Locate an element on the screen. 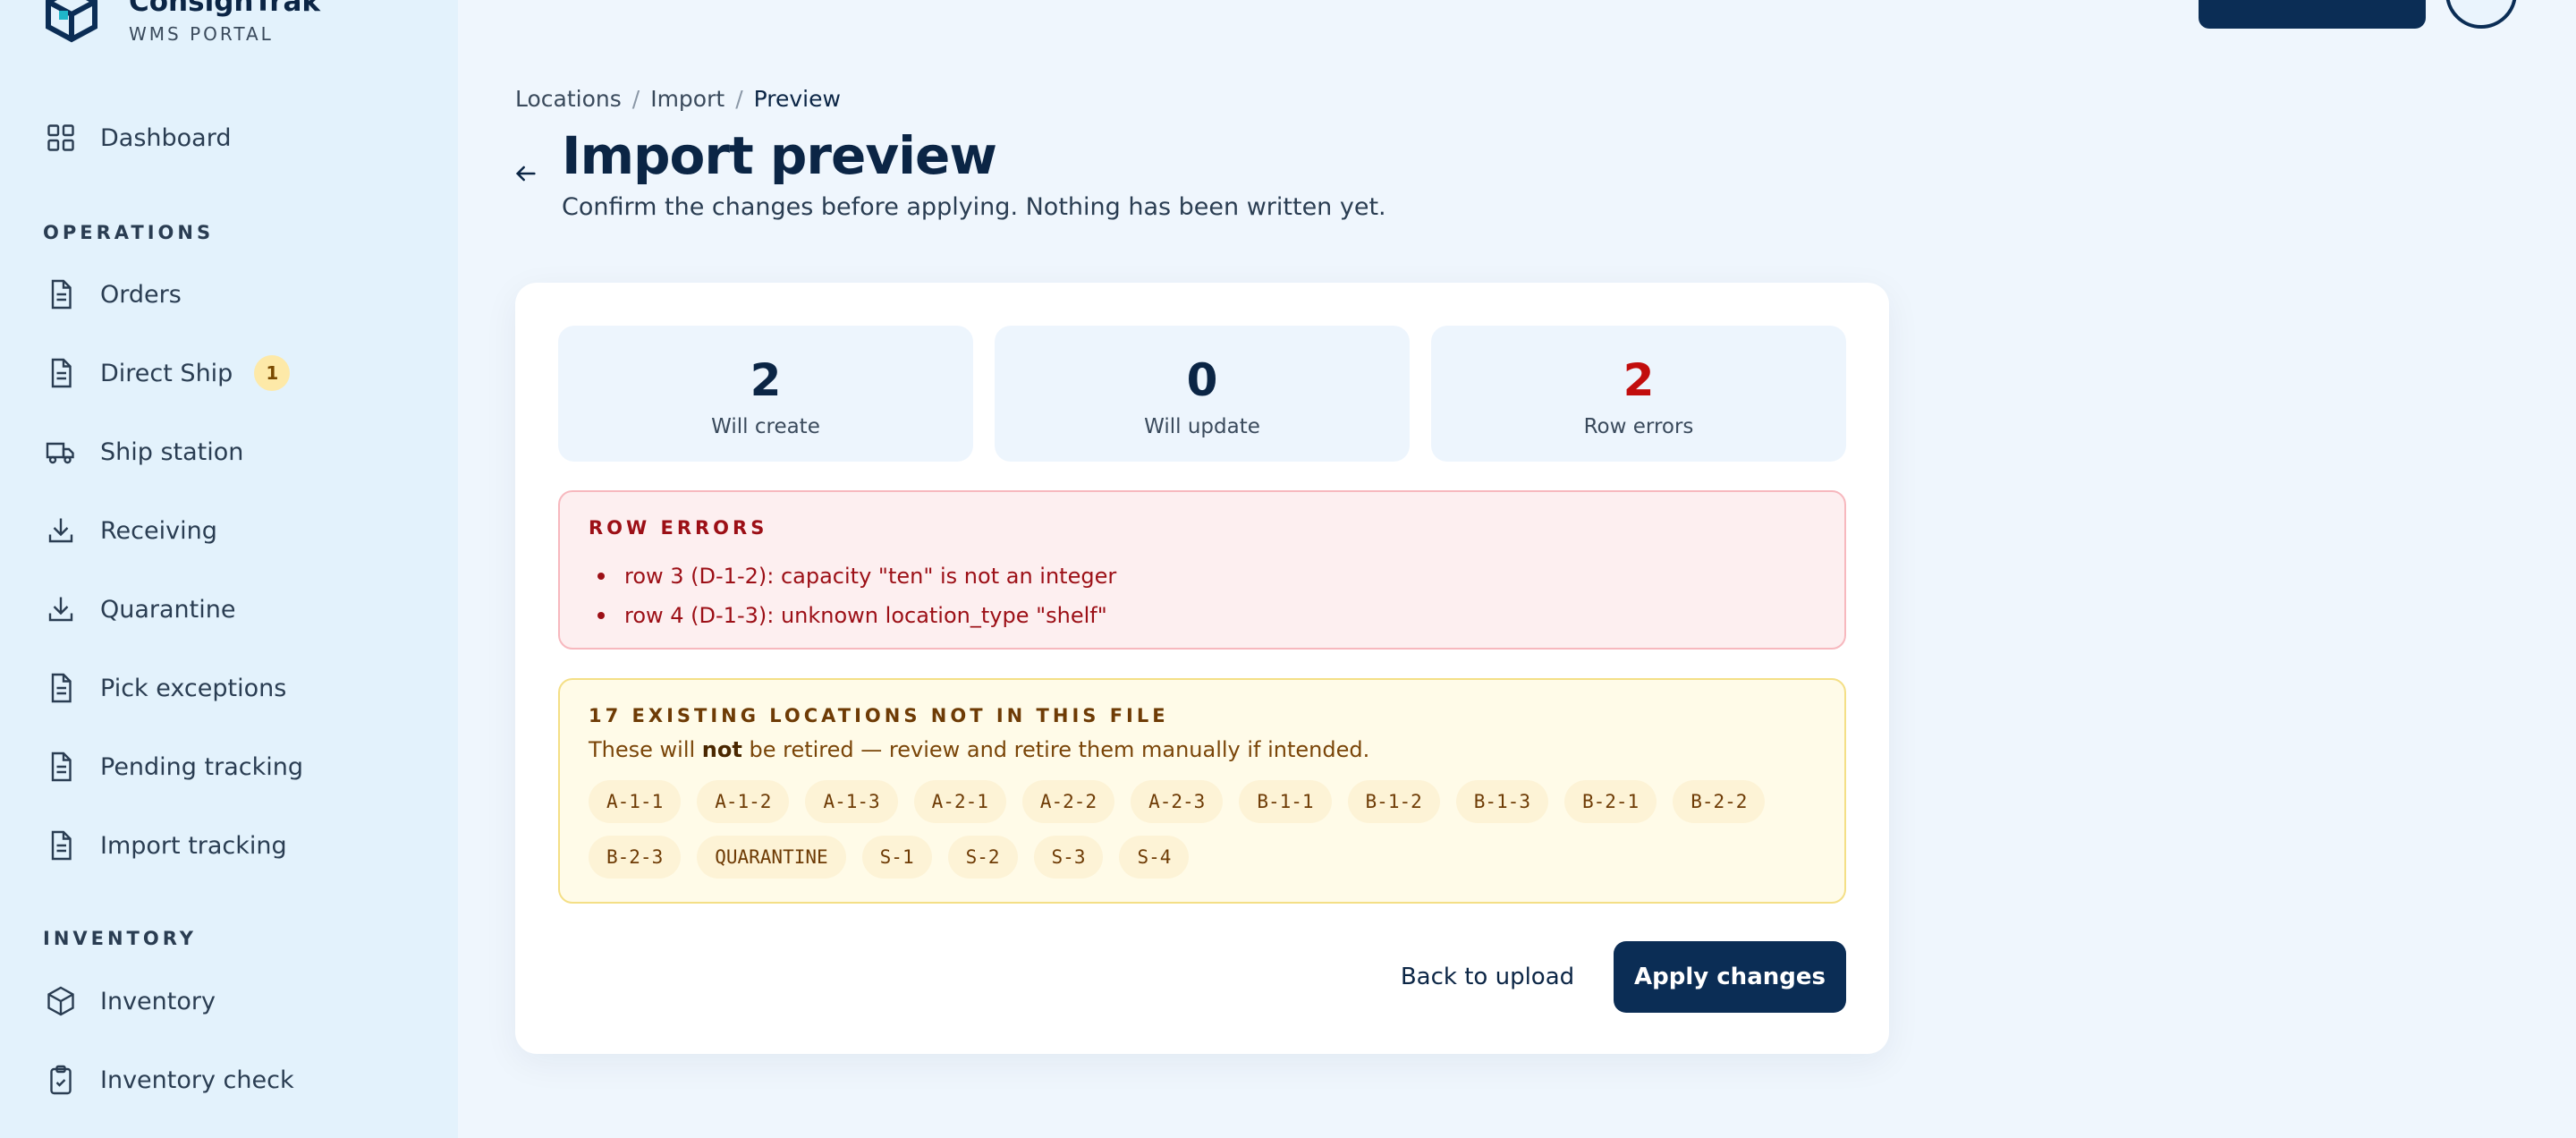  location-chip: S-3 is located at coordinates (1068, 857).